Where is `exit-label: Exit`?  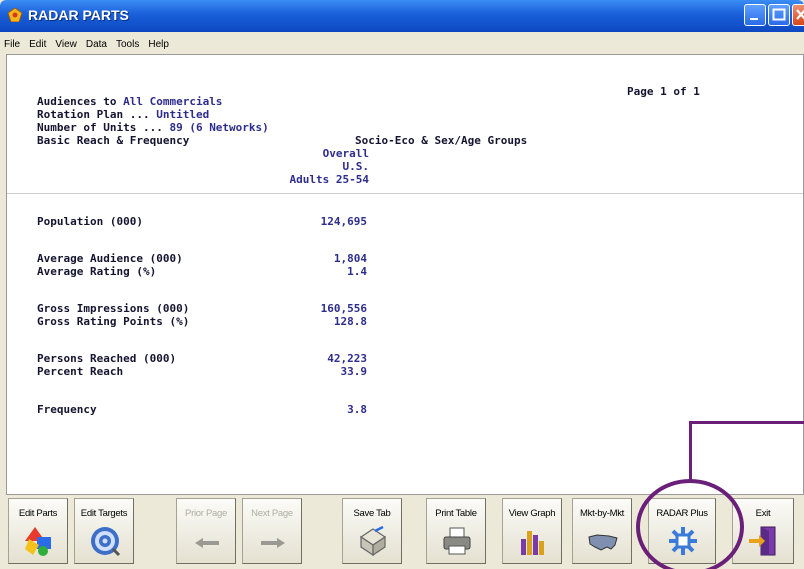
exit-label: Exit is located at coordinates (763, 513).